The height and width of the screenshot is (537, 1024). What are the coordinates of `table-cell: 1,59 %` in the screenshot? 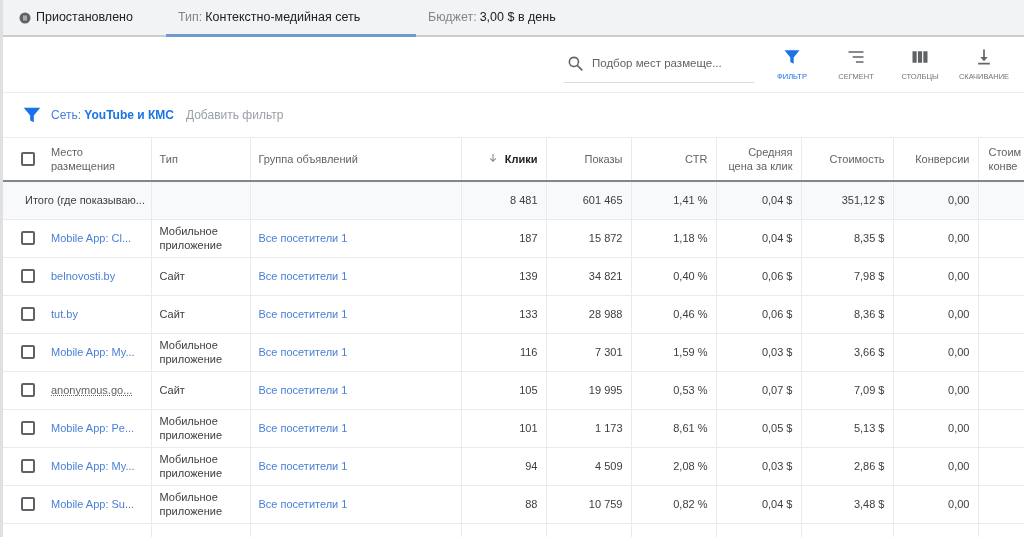 It's located at (690, 351).